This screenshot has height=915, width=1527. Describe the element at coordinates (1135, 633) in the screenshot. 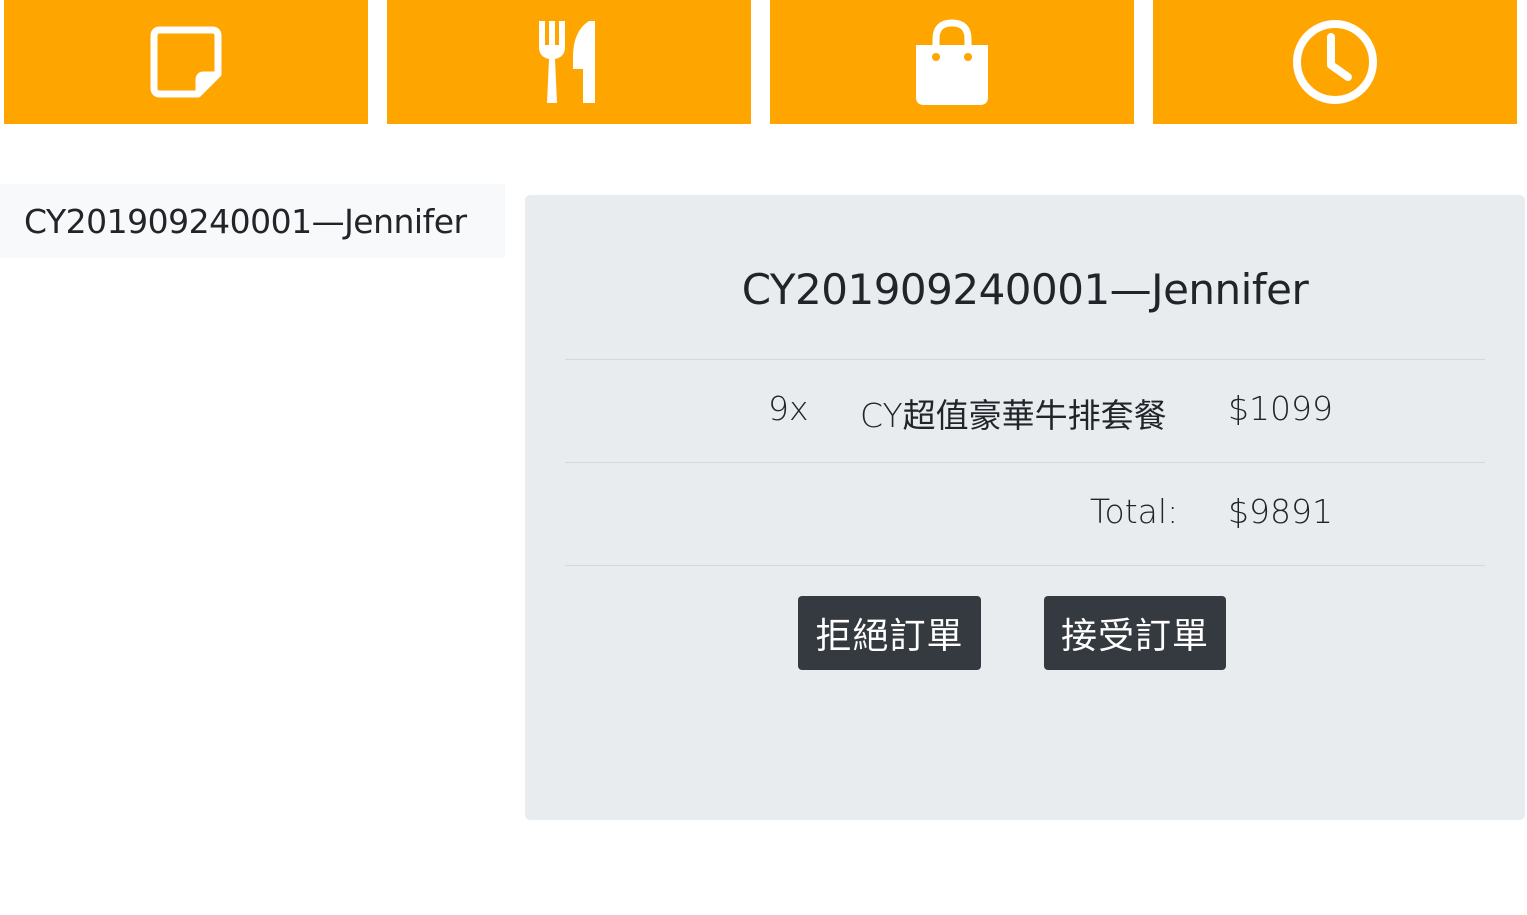

I see `accept-order-button: 接受訂單` at that location.